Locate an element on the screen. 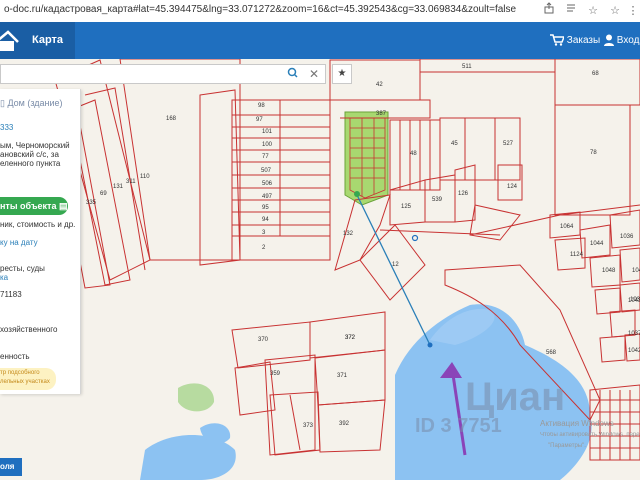  parcel-label: 78 is located at coordinates (593, 153).